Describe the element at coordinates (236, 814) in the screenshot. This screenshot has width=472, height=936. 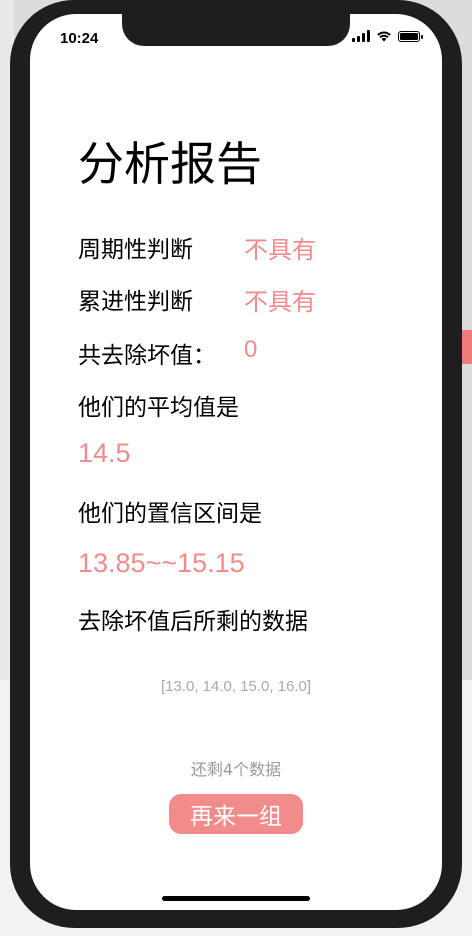
I see `again-button: 再来一组` at that location.